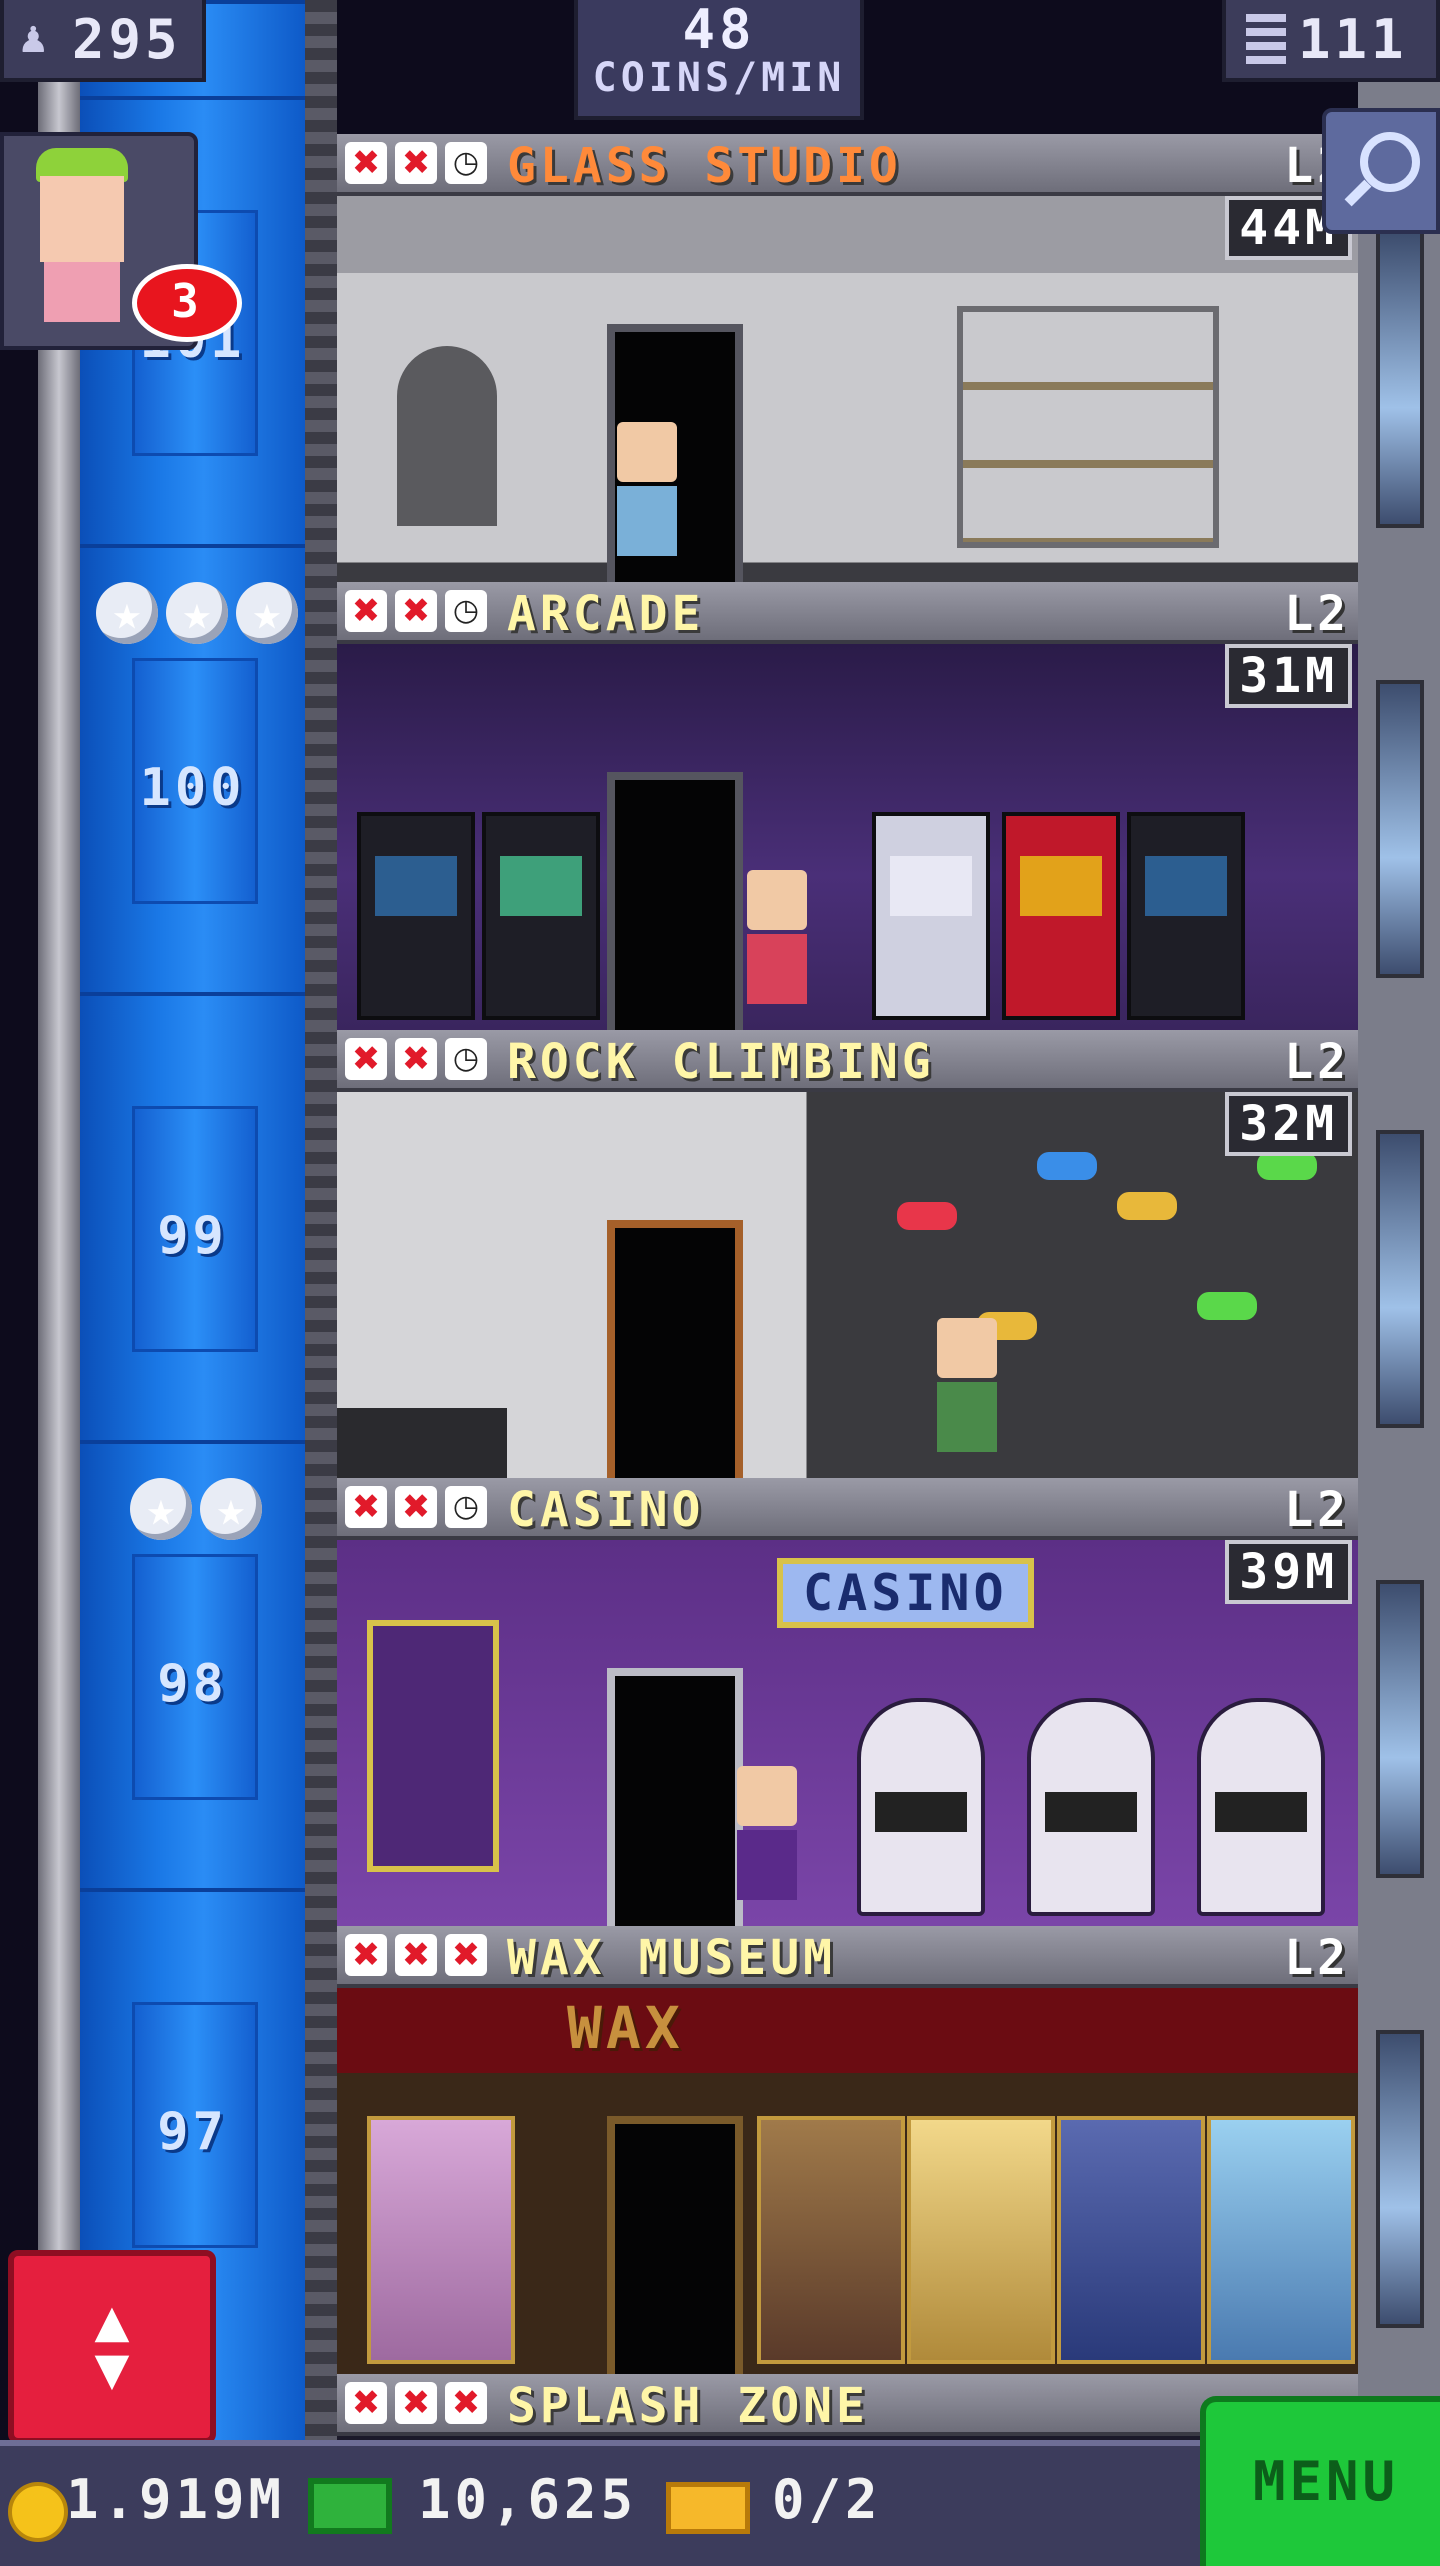  Describe the element at coordinates (196, 1509) in the screenshot. I see `star-rating: ★ ★` at that location.